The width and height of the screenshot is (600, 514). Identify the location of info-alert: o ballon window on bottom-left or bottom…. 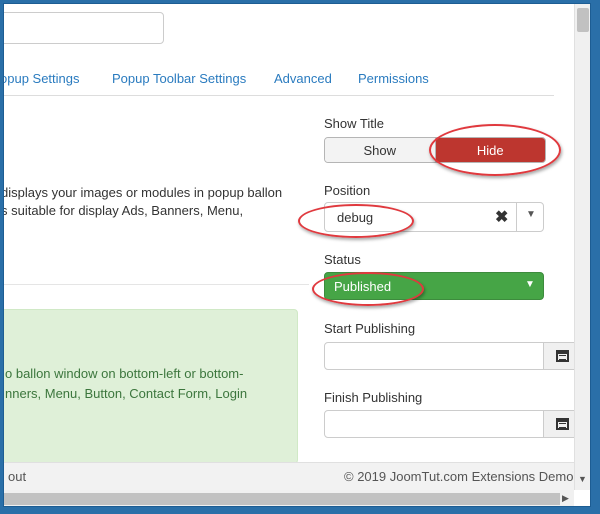
(151, 386).